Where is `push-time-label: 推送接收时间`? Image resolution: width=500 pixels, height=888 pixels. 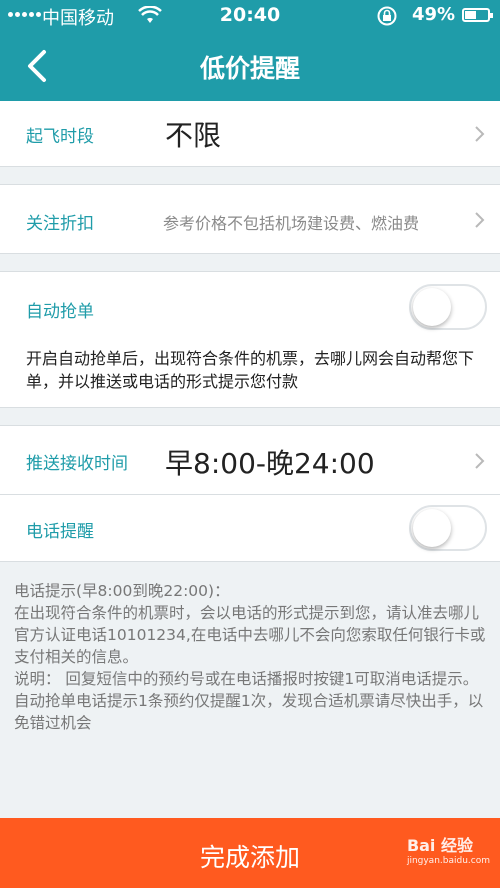
push-time-label: 推送接收时间 is located at coordinates (77, 464).